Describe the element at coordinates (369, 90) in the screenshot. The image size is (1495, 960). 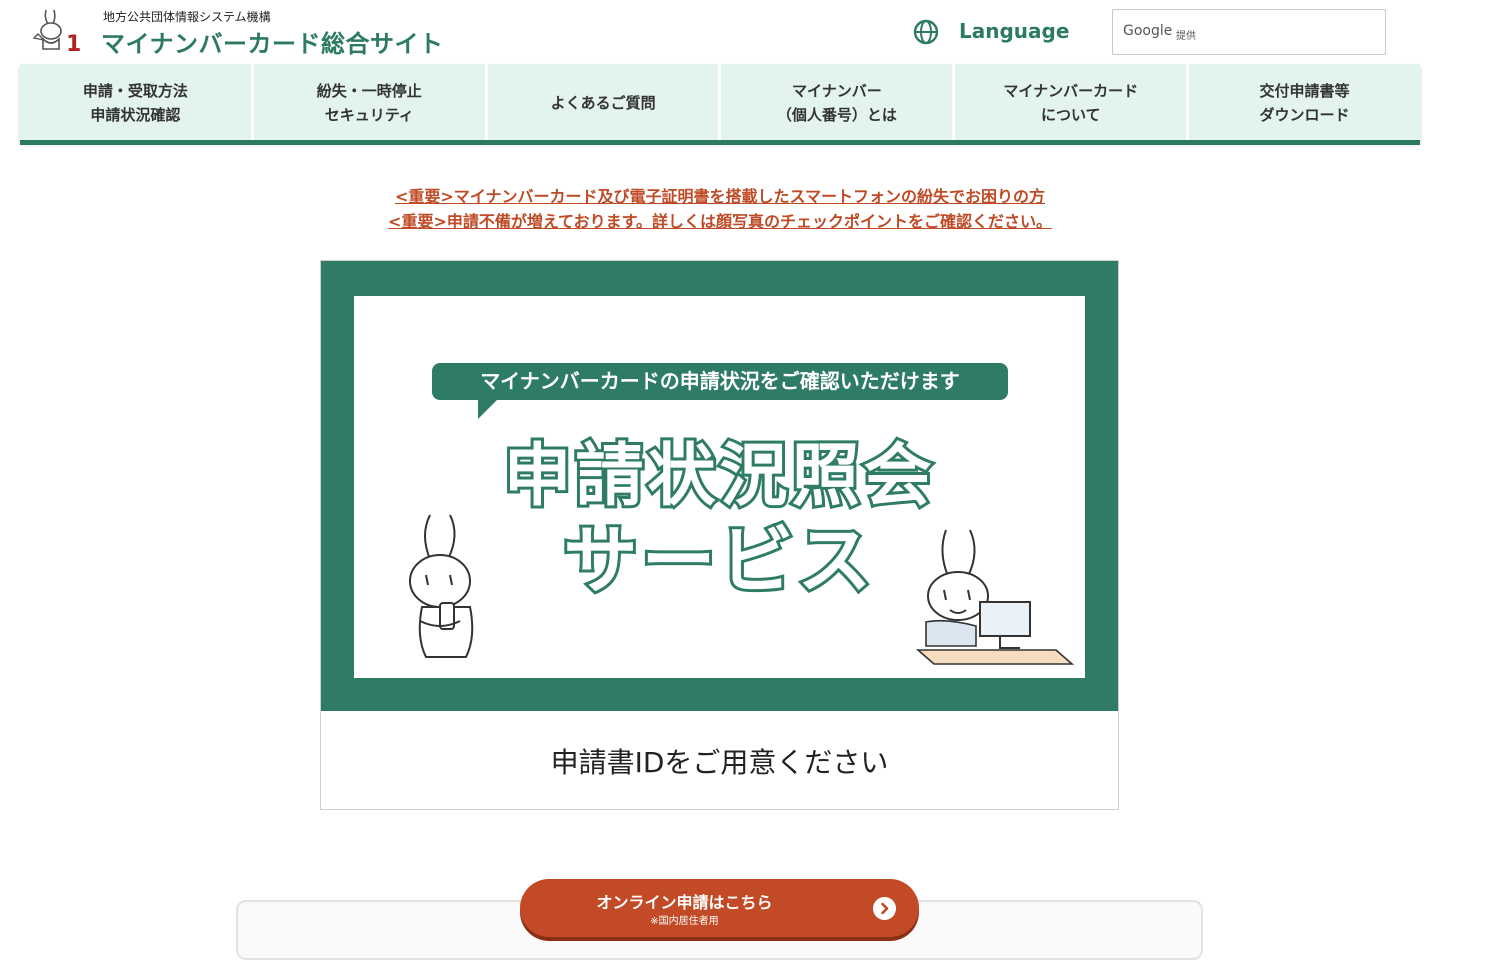
I see `nav-item-label: 紛失・一時停止` at that location.